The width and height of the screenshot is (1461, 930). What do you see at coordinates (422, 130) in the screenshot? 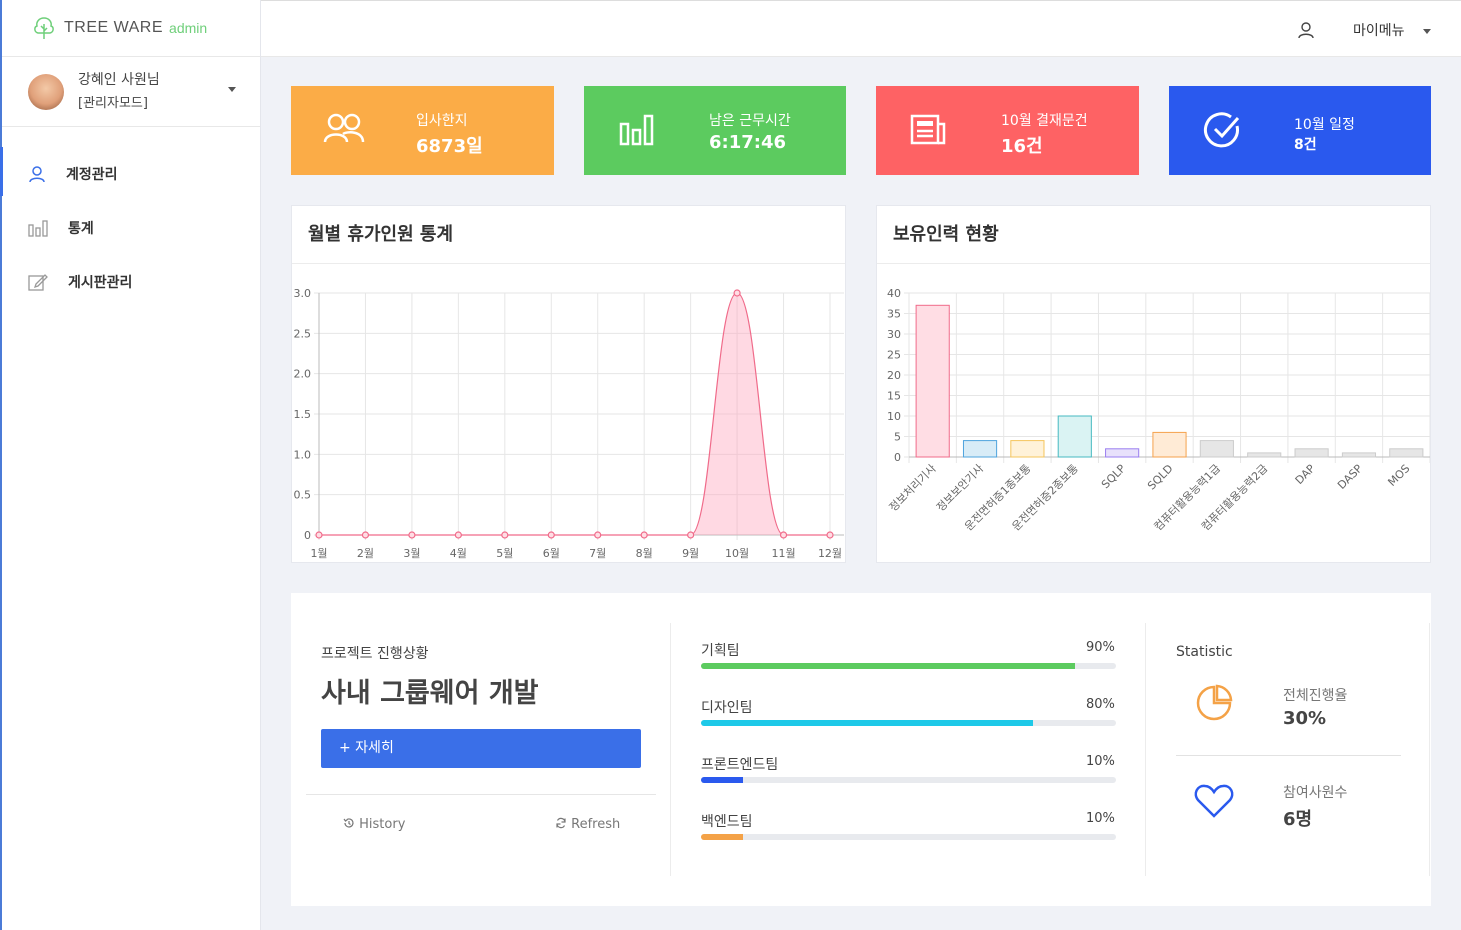
I see `card-tenure: 입사한지 6873일` at bounding box center [422, 130].